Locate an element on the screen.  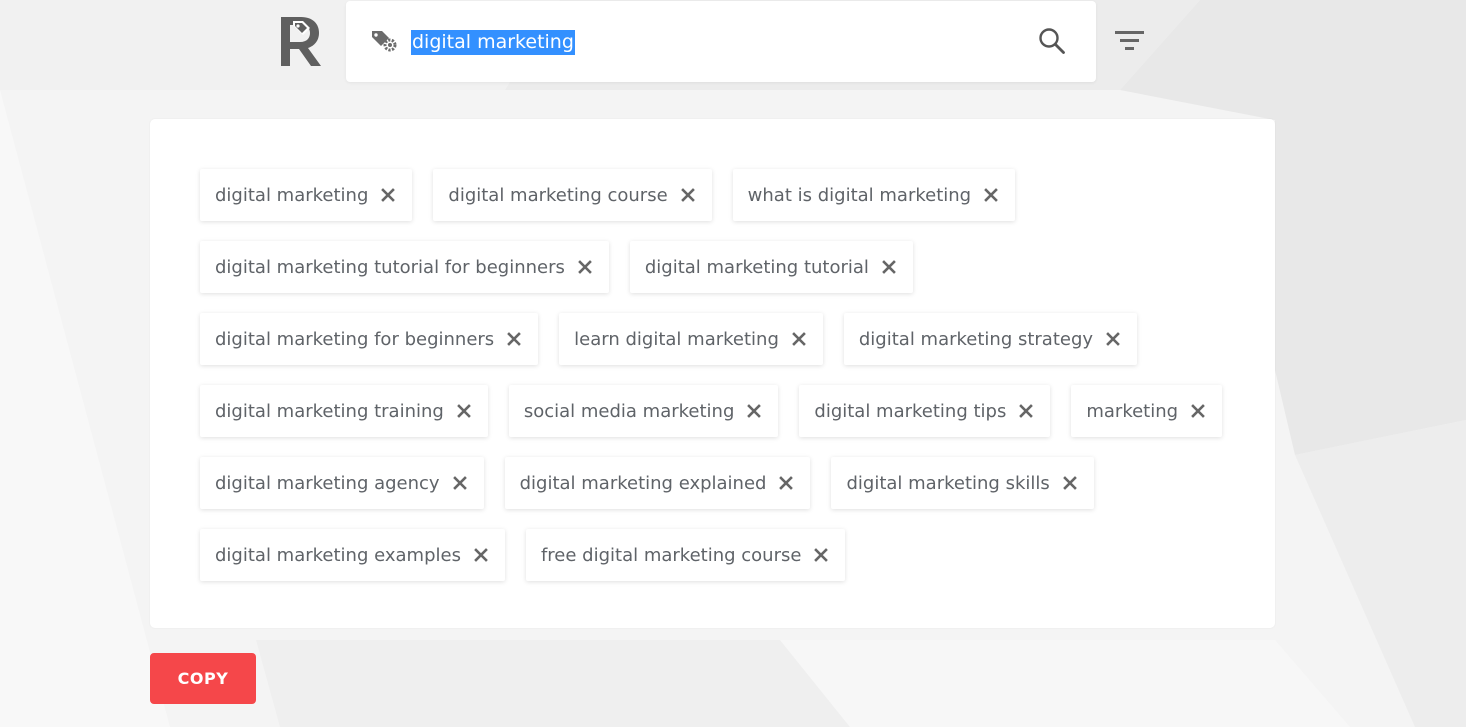
tag-label: digital marketing explained is located at coordinates (643, 483).